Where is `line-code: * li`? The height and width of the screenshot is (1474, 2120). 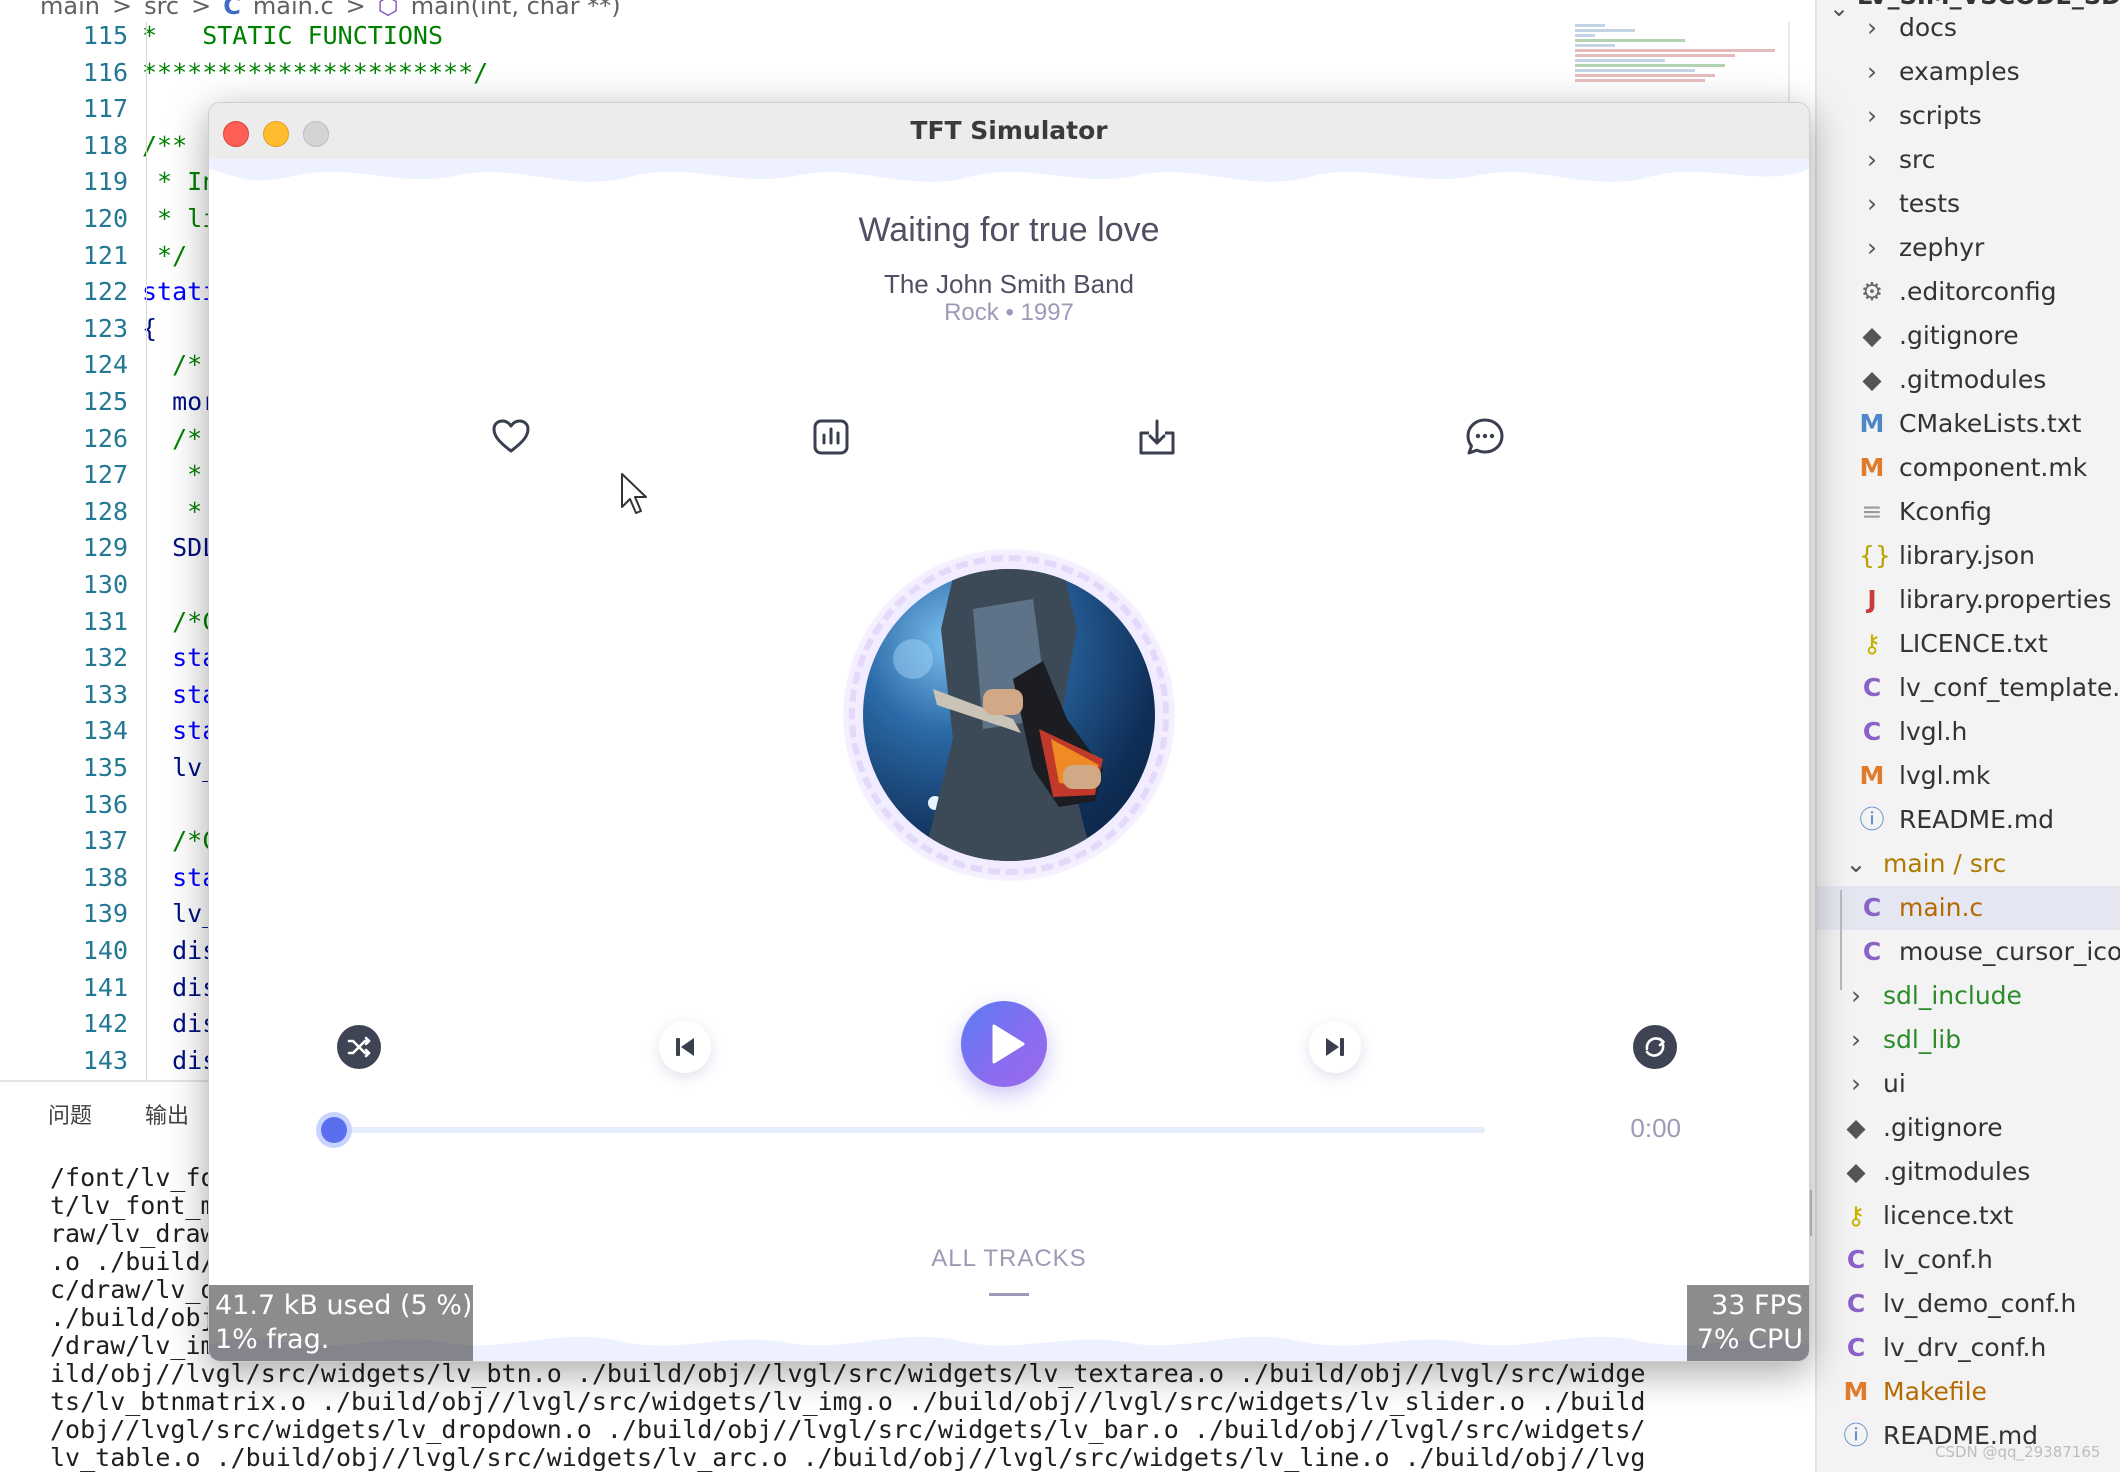 line-code: * li is located at coordinates (179, 219).